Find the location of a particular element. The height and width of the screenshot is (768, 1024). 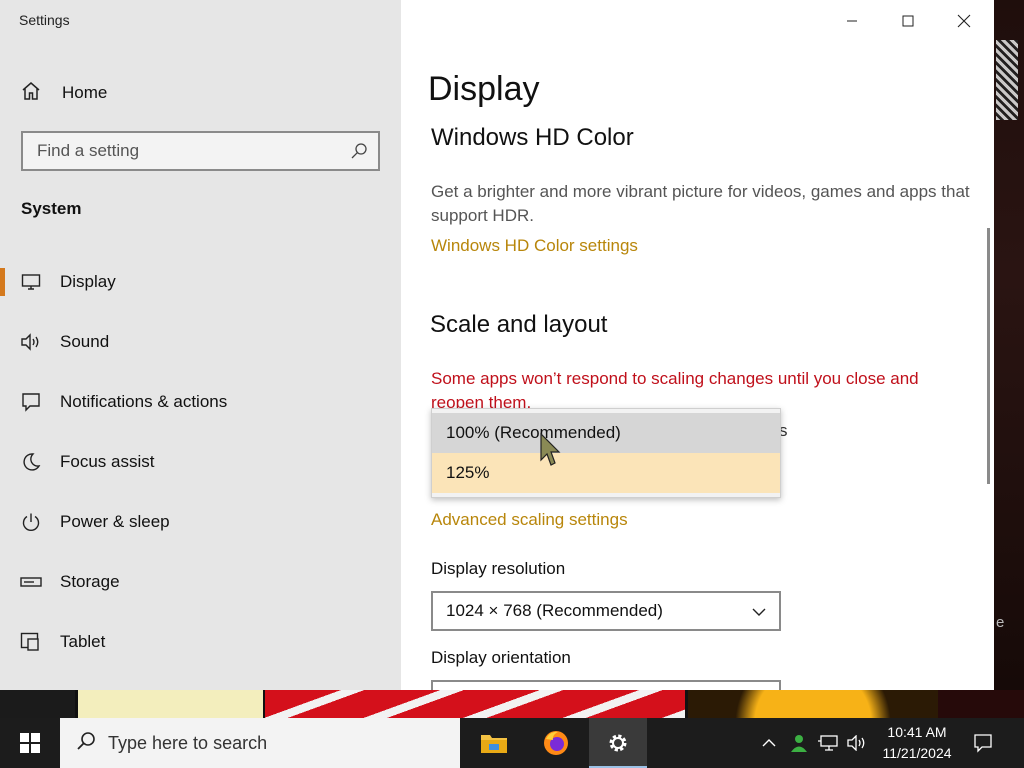

scrollbar is located at coordinates (988, 356).